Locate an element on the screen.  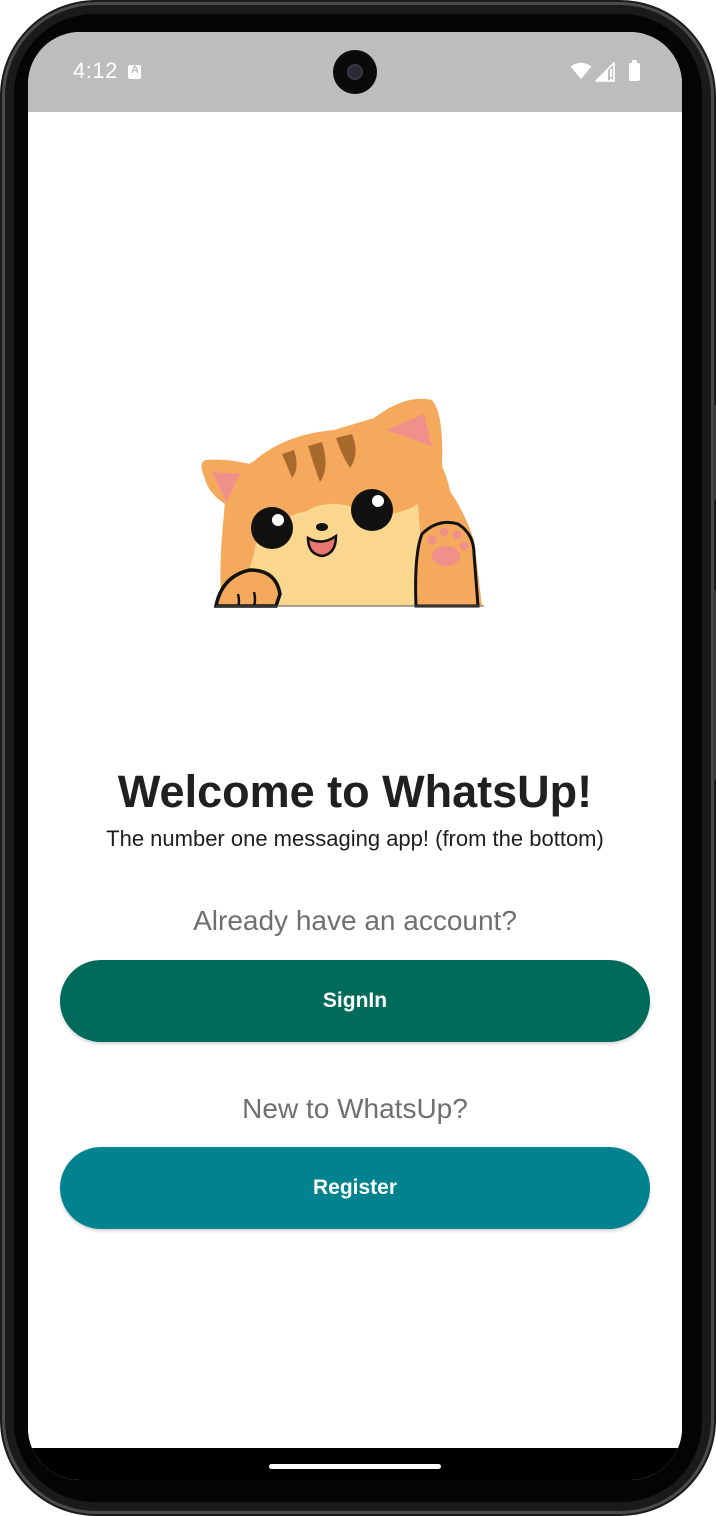
signin-button-label: SignIn is located at coordinates (355, 1000).